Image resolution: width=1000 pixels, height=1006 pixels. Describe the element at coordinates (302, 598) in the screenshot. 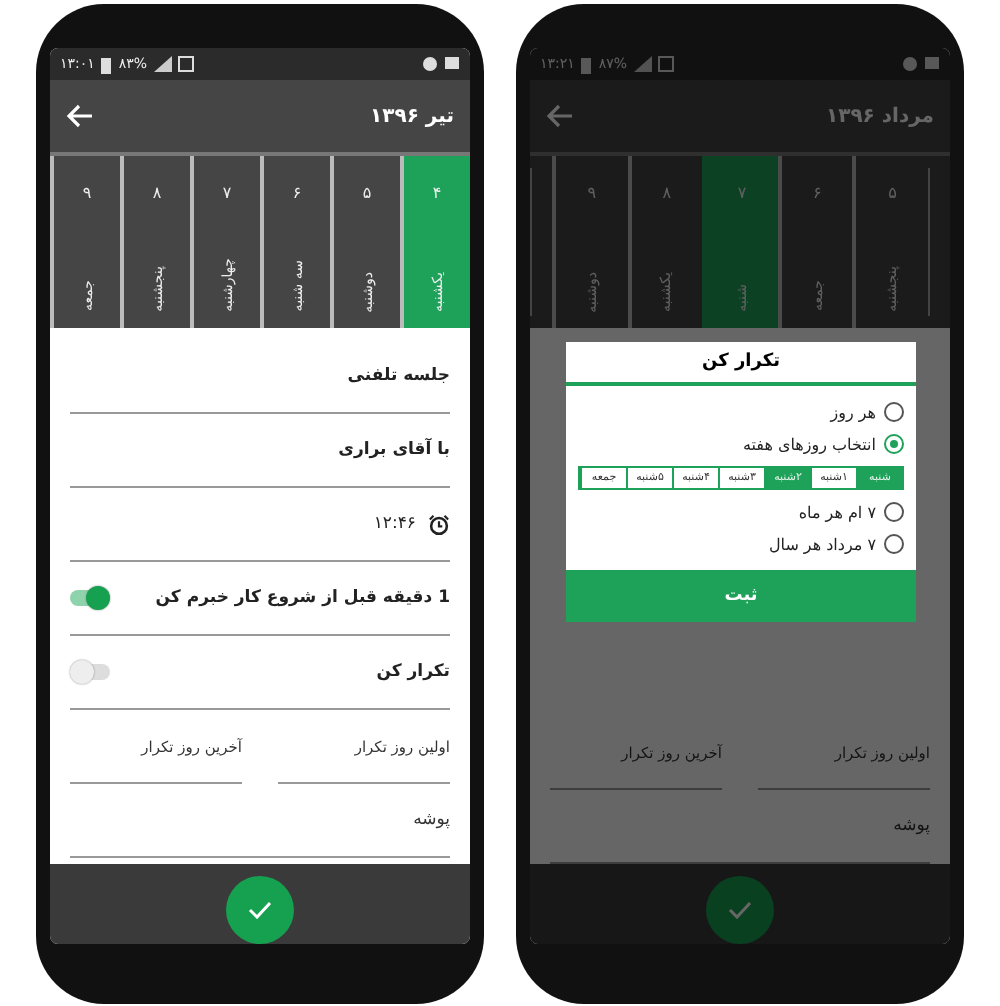

I see `toggle-label: 1 دقیقه قبل از شروع کار خبرم کن` at that location.